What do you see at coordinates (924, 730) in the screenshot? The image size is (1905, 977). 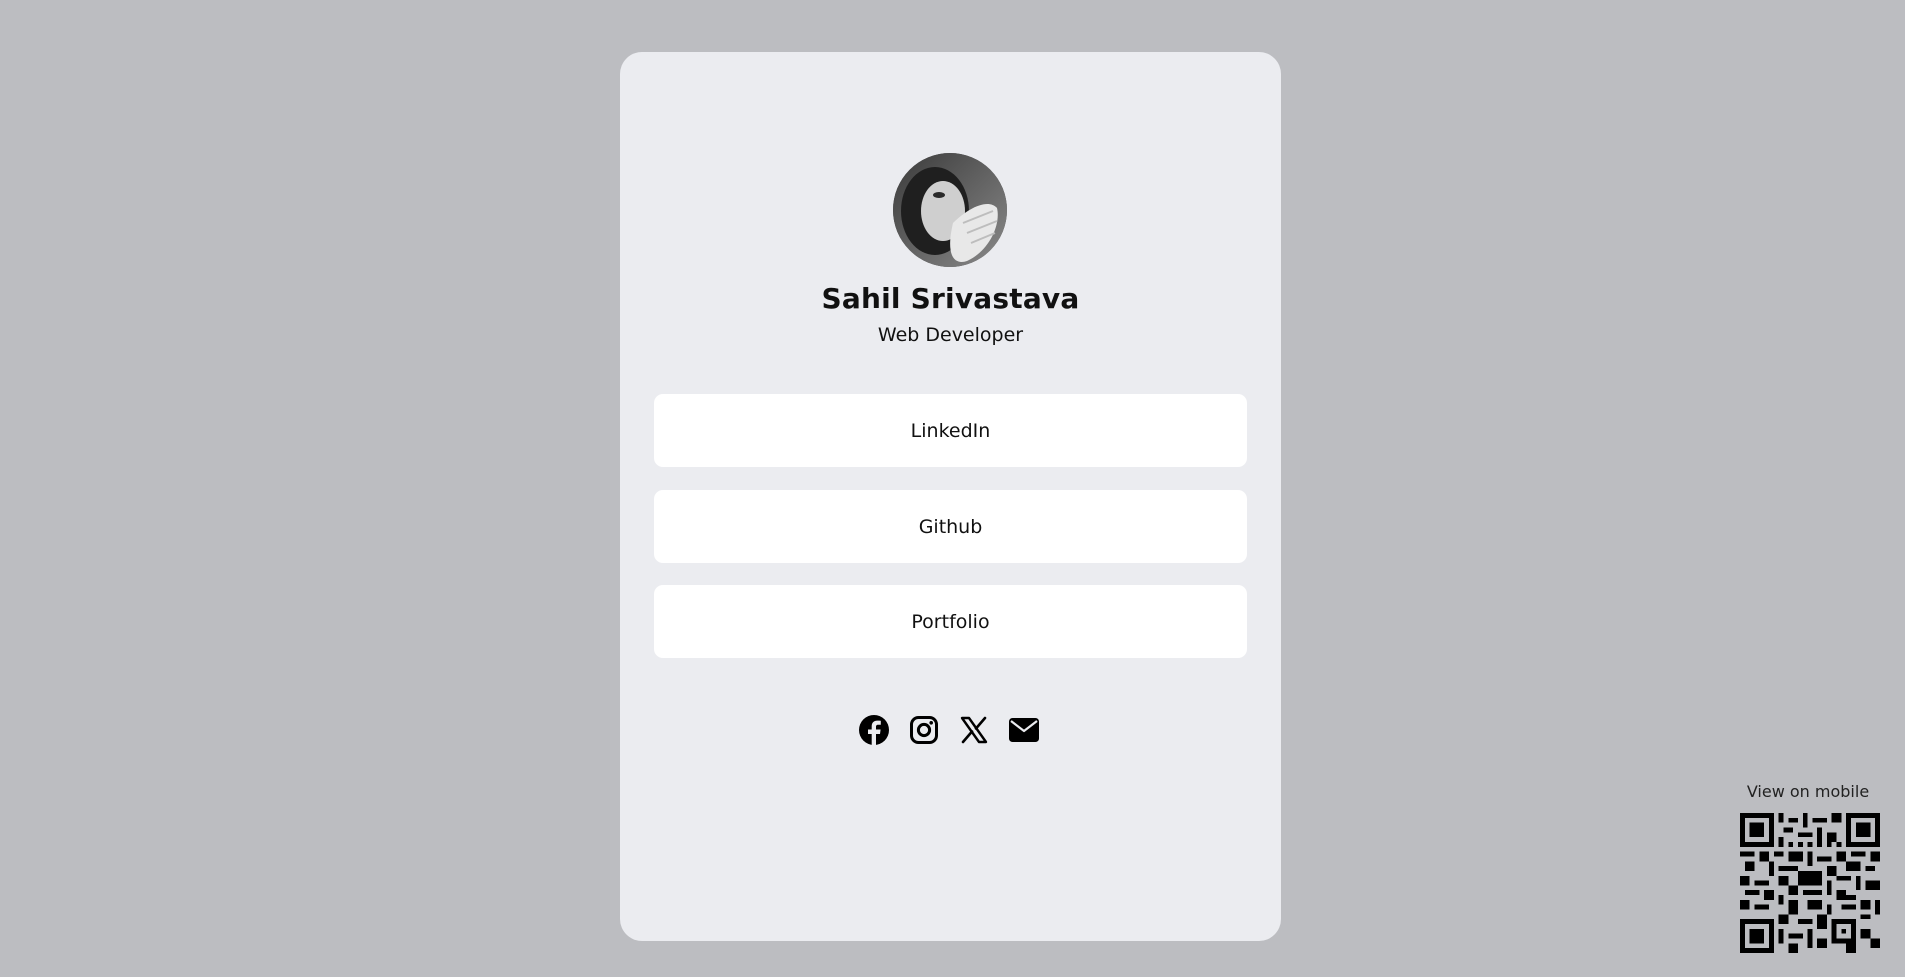 I see `instagram-icon` at bounding box center [924, 730].